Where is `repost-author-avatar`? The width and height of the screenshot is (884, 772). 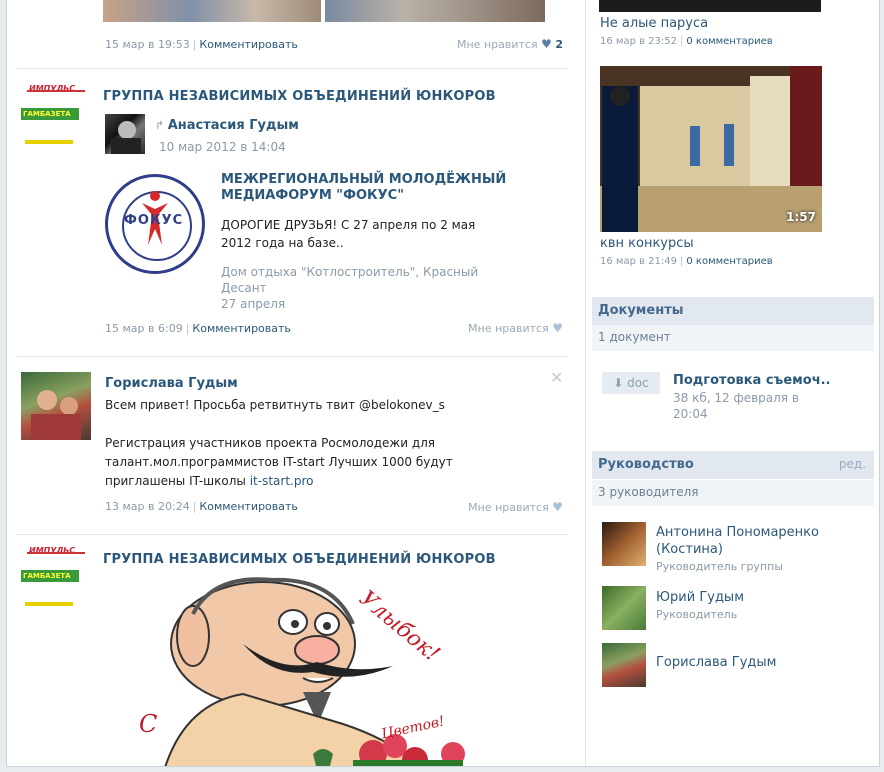
repost-author-avatar is located at coordinates (125, 134).